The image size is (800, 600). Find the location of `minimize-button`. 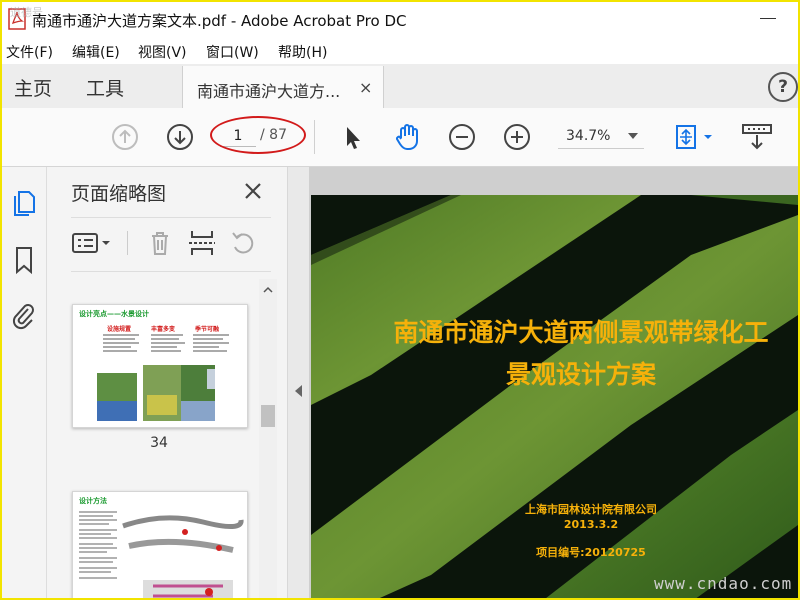

minimize-button is located at coordinates (768, 19).